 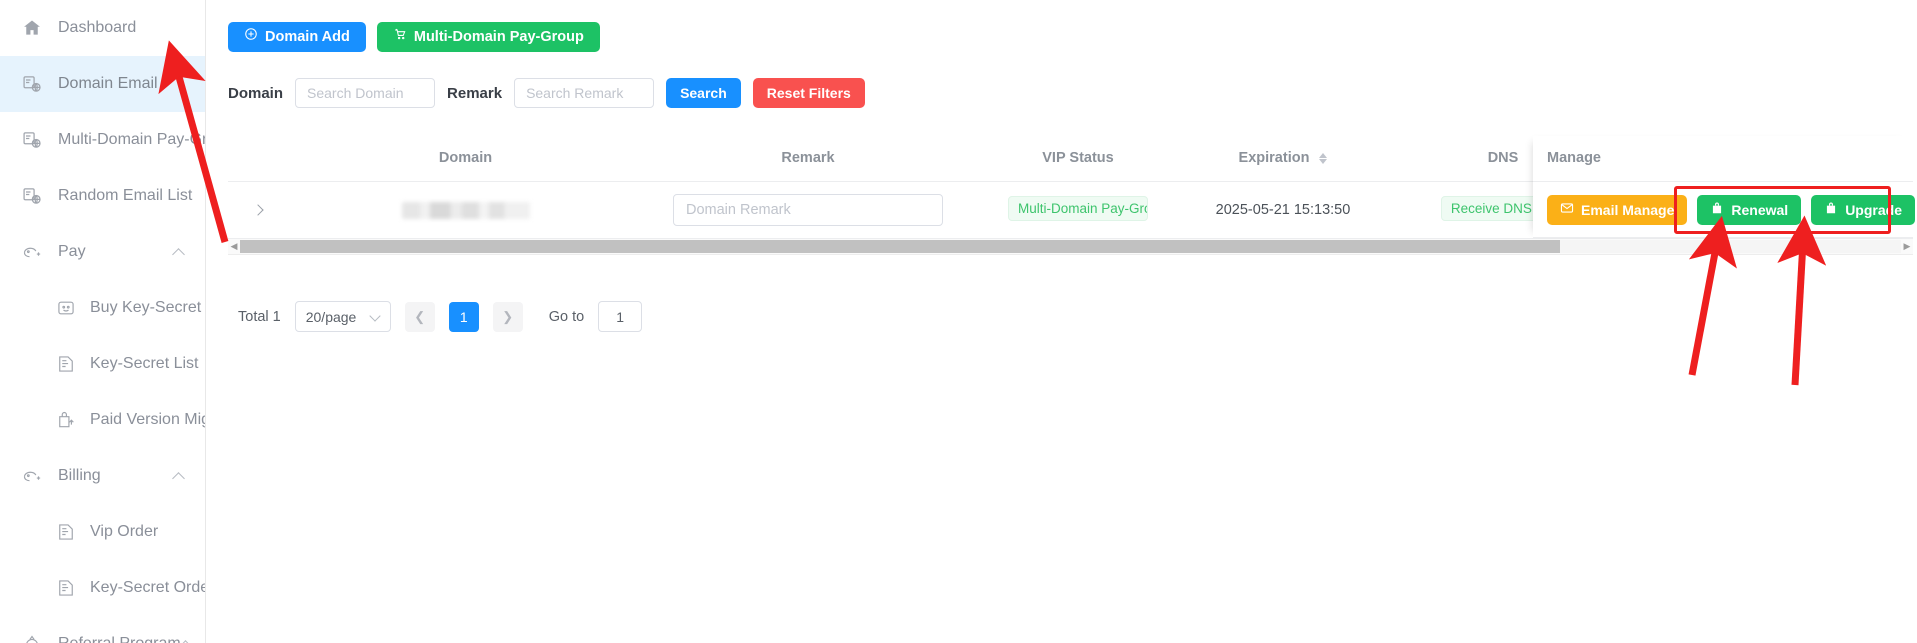 I want to click on sidebar-item-vip-order: Vip Order, so click(x=102, y=532).